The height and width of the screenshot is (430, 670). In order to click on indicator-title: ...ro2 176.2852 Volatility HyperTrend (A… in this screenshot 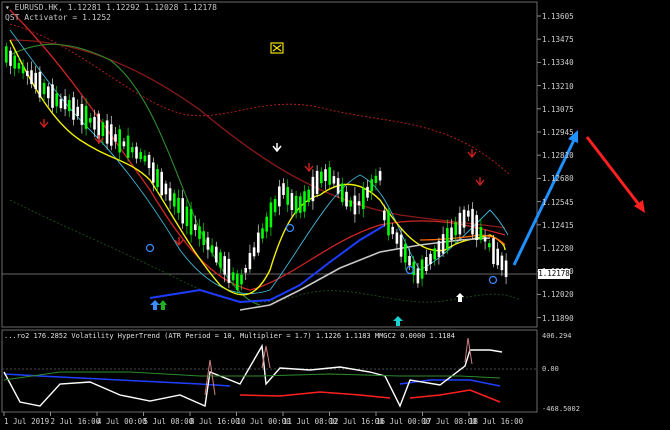, I will do `click(229, 336)`.